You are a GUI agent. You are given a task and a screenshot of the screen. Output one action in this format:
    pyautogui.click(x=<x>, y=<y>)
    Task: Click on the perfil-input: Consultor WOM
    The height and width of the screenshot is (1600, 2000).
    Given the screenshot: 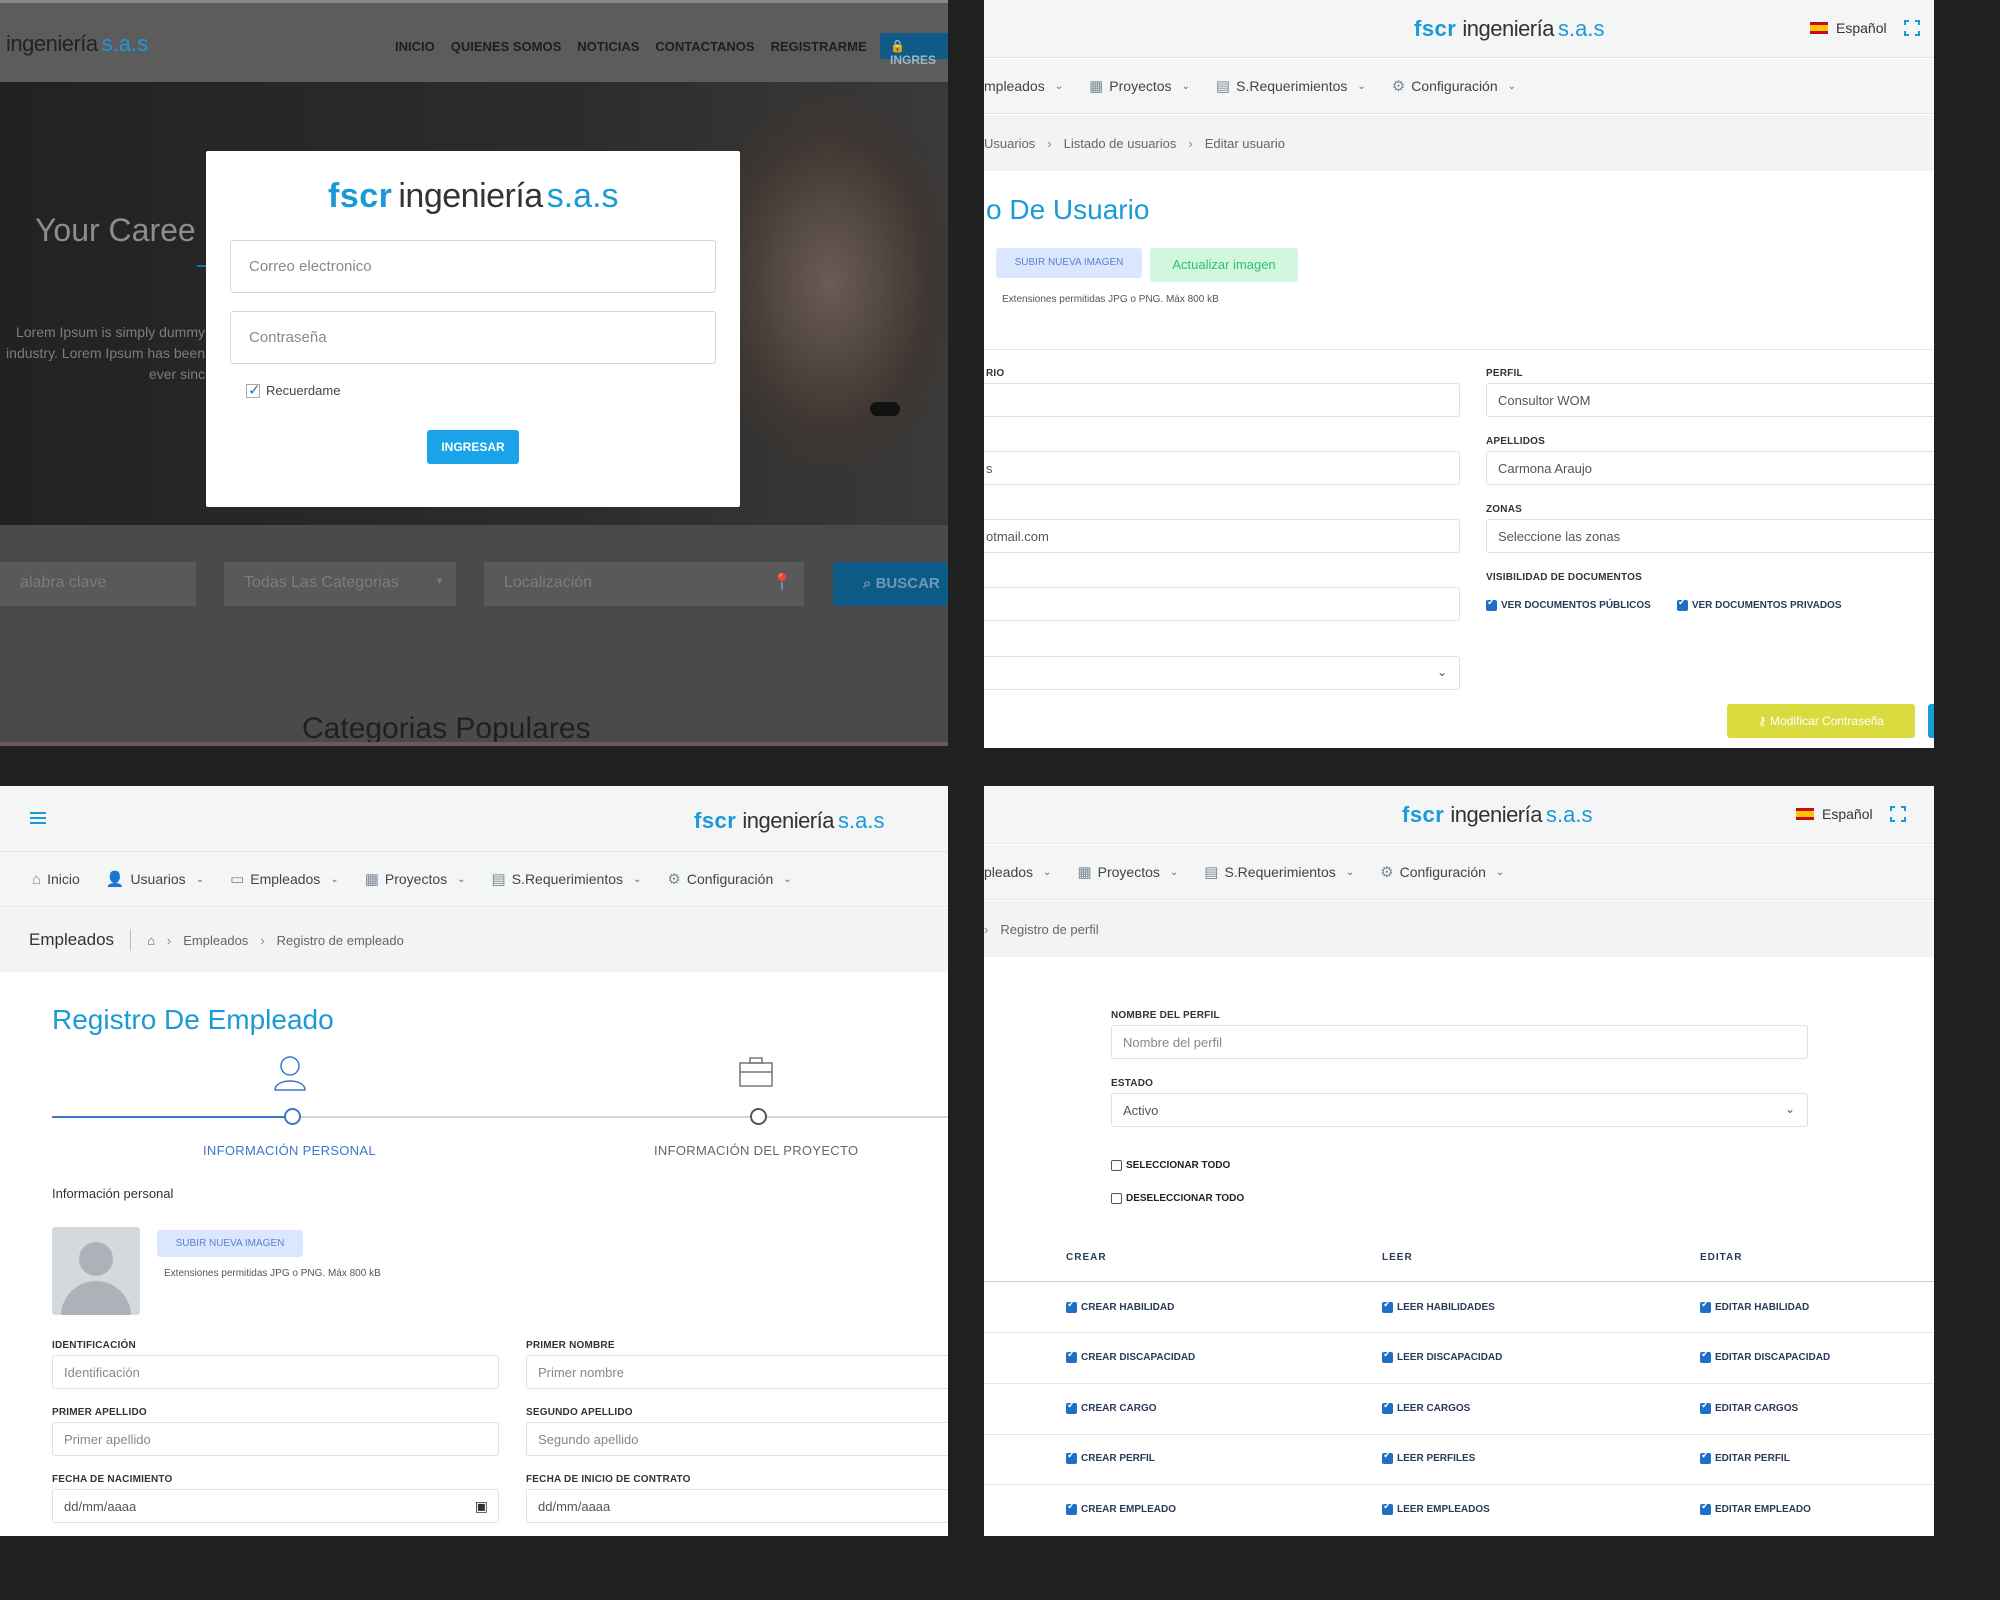 What is the action you would take?
    pyautogui.click(x=1710, y=400)
    